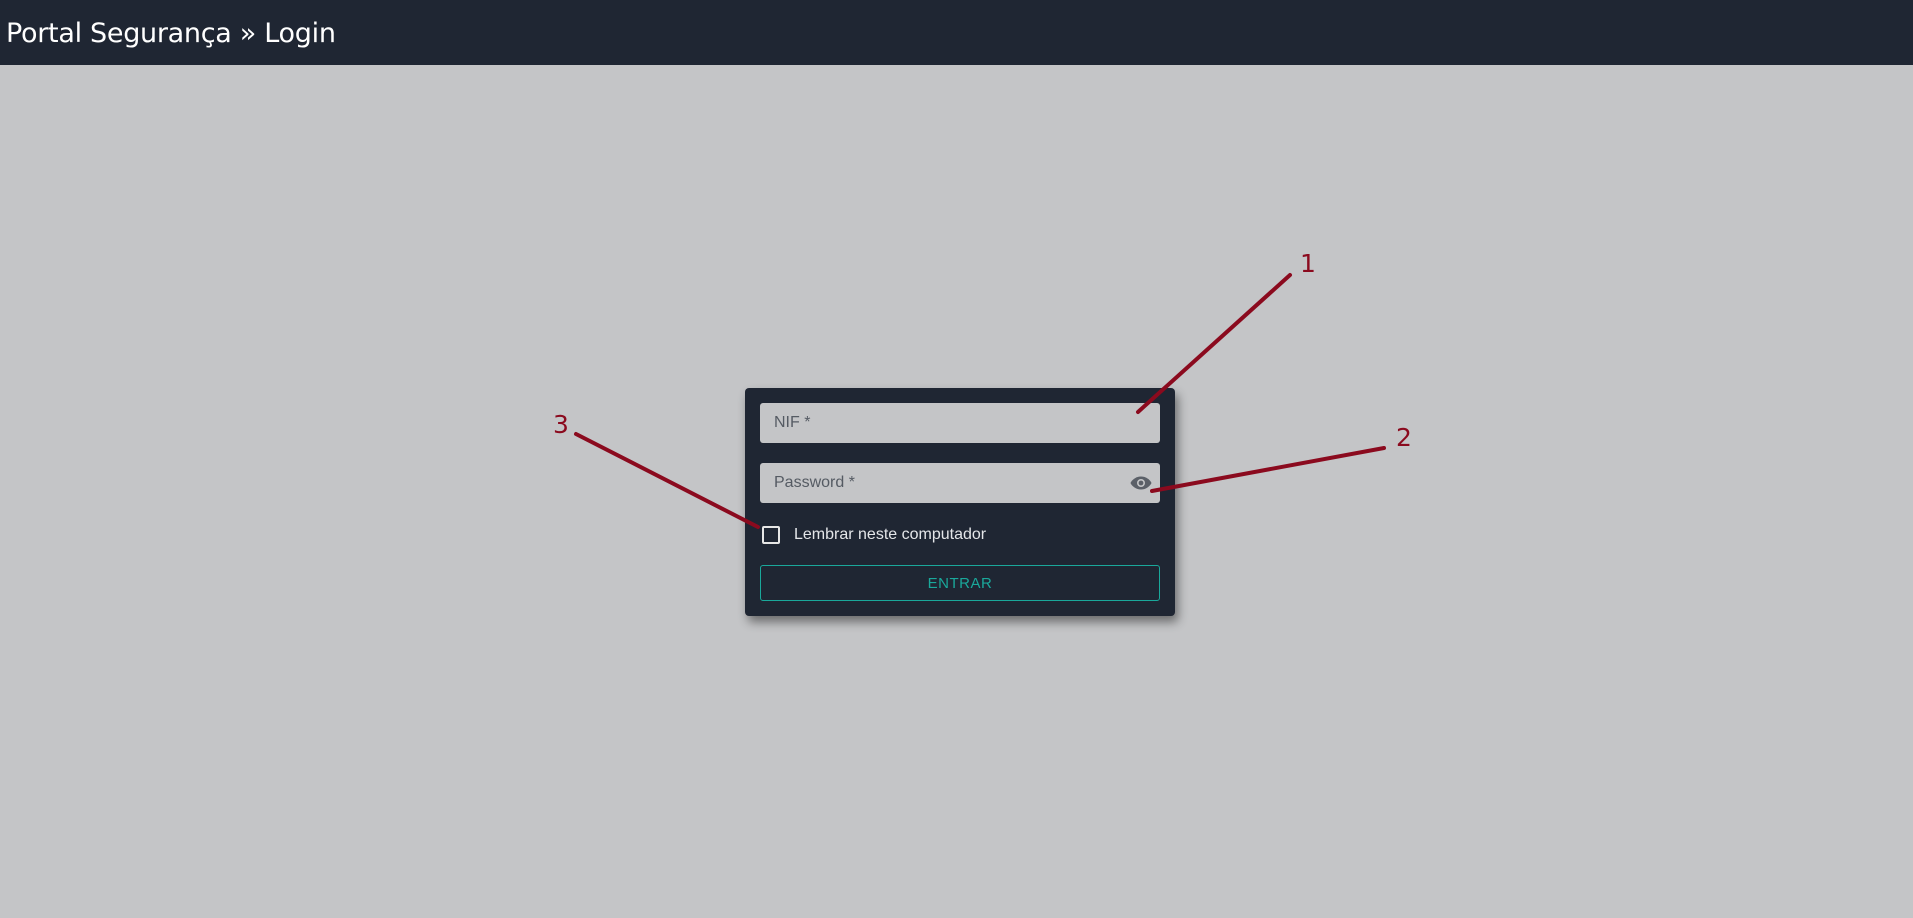 Image resolution: width=1913 pixels, height=918 pixels. Describe the element at coordinates (771, 535) in the screenshot. I see `remember-checkbox` at that location.